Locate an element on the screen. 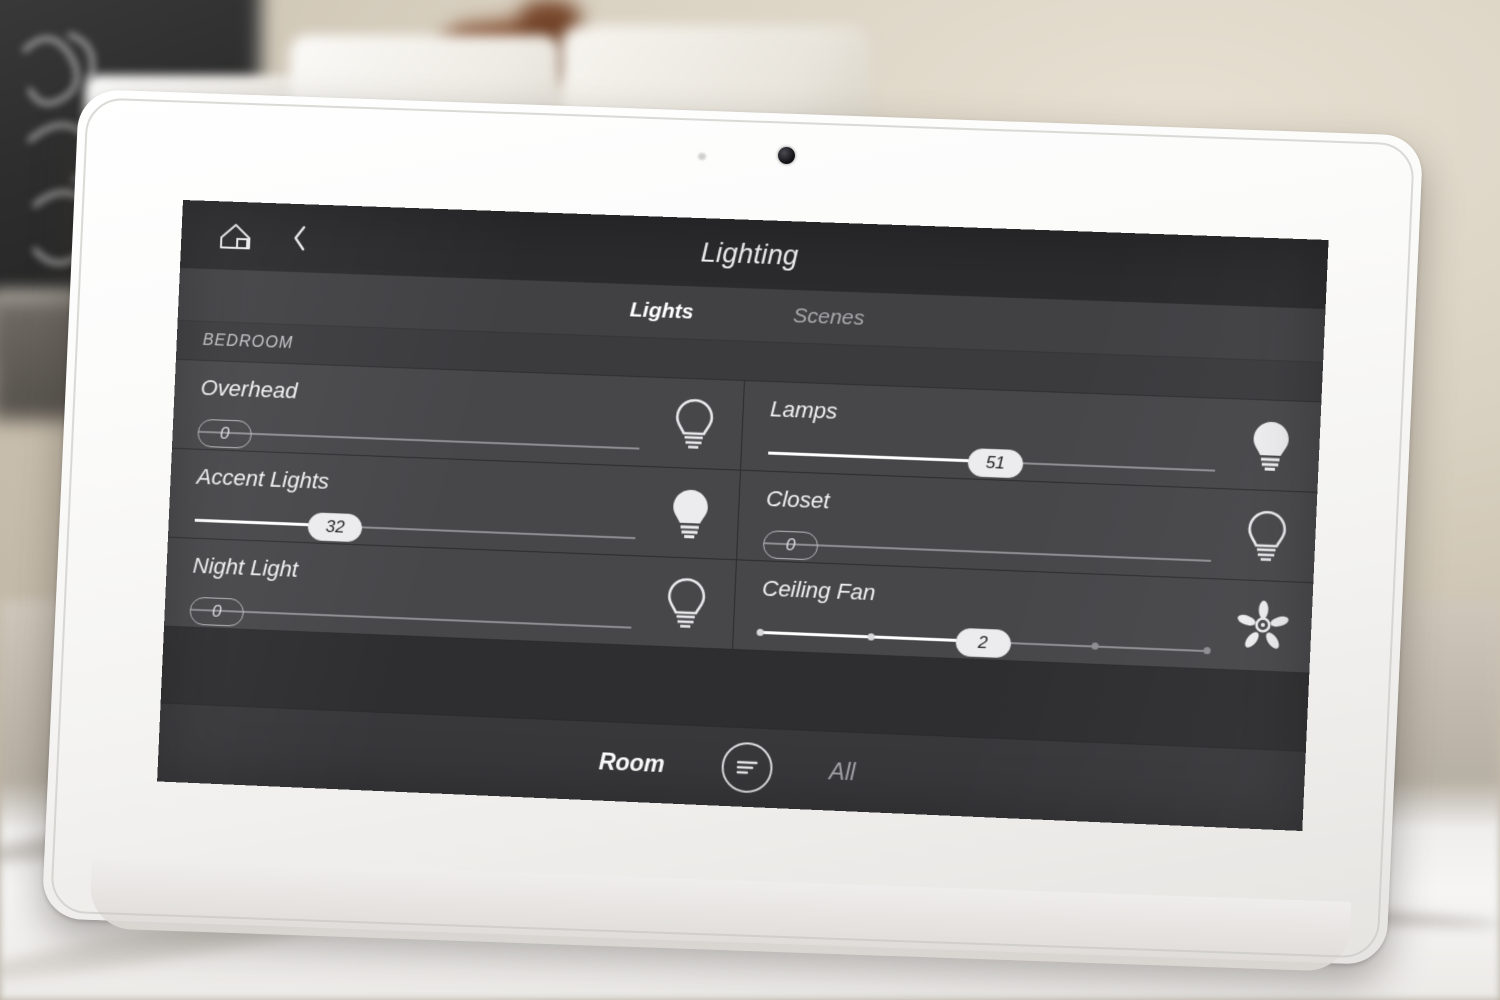  light-toggle-overhead is located at coordinates (694, 423).